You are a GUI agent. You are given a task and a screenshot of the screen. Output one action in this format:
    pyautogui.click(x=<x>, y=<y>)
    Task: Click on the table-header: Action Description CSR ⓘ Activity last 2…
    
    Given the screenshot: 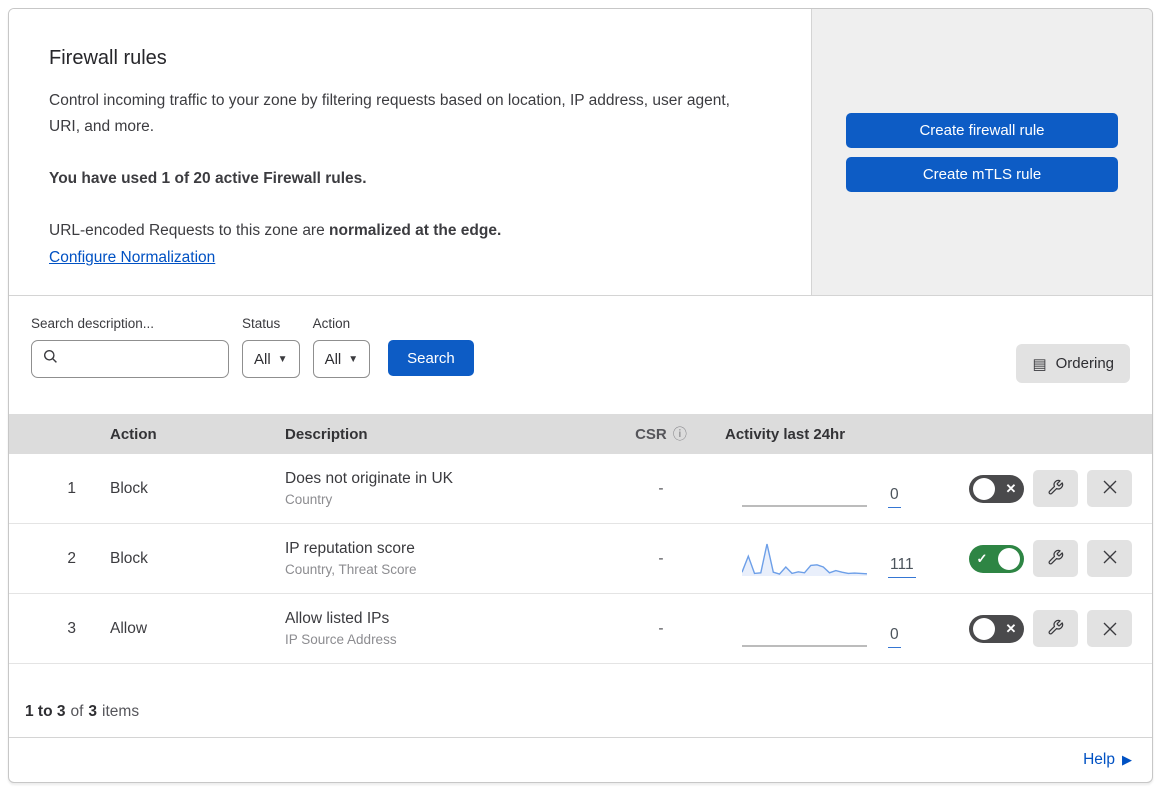 What is the action you would take?
    pyautogui.click(x=580, y=434)
    